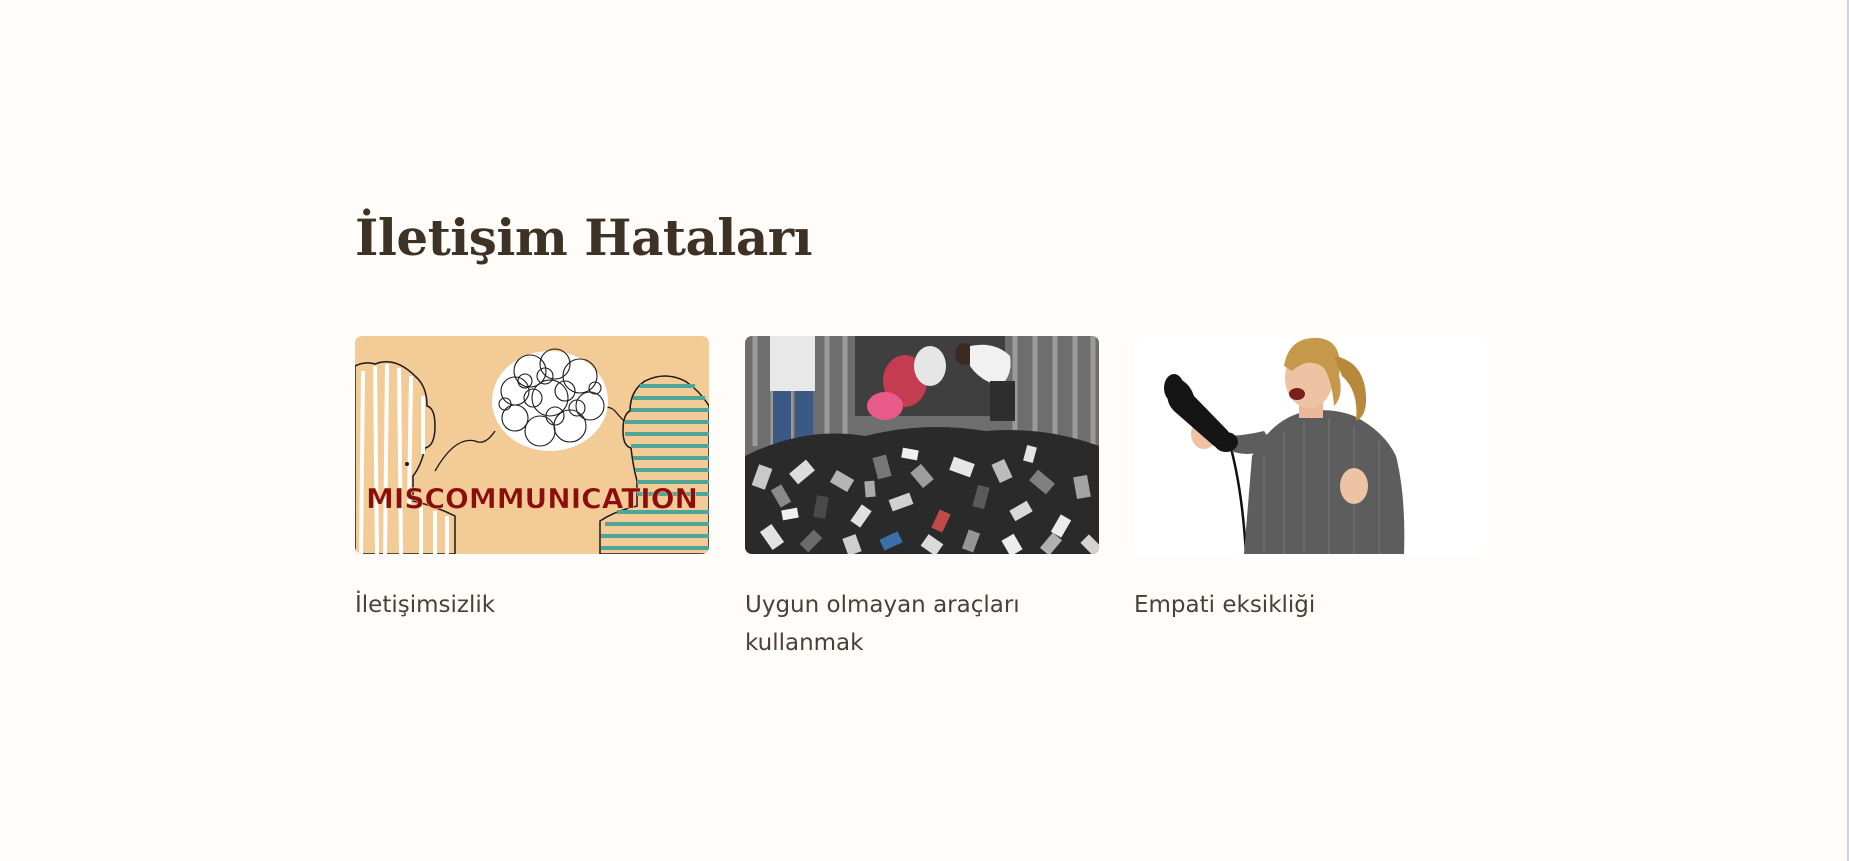 The width and height of the screenshot is (1849, 861). Describe the element at coordinates (1311, 445) in the screenshot. I see `shouting-woman-image` at that location.